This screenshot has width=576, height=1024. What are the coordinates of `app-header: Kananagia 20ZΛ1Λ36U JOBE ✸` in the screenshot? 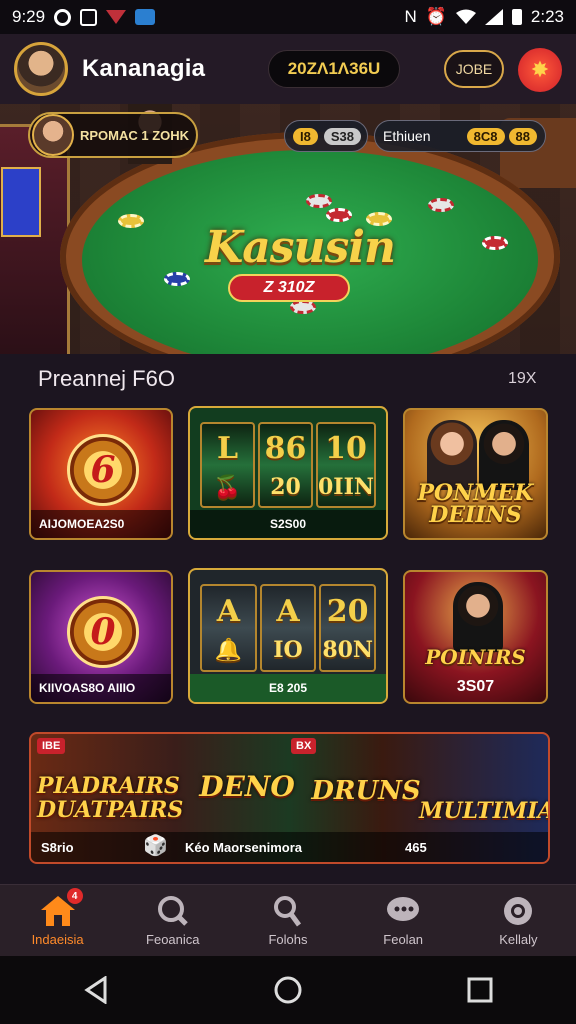 It's located at (288, 69).